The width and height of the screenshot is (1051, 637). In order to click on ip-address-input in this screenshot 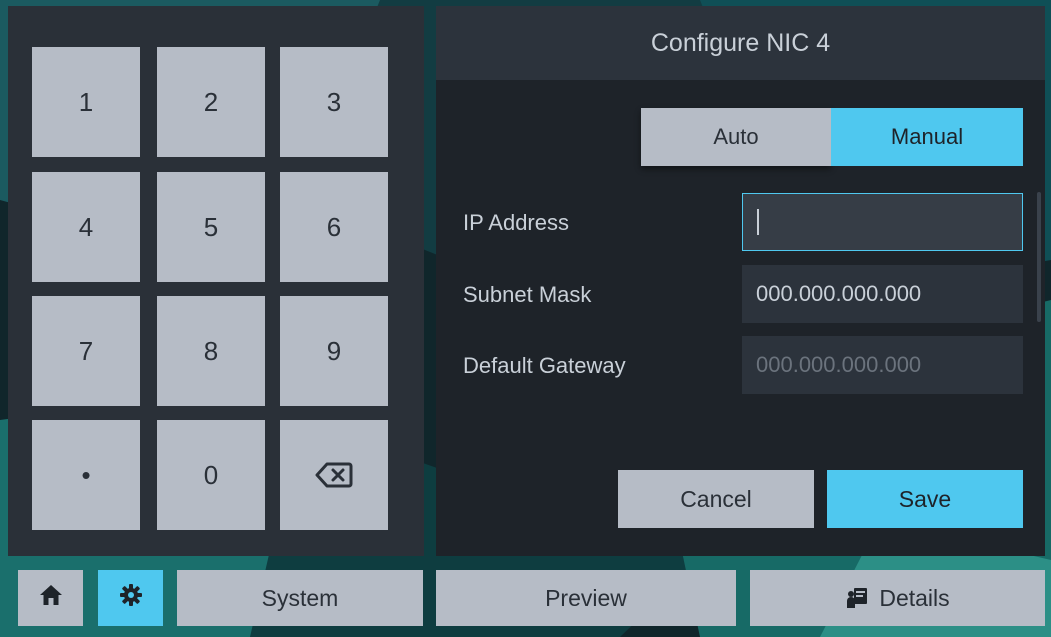, I will do `click(882, 222)`.